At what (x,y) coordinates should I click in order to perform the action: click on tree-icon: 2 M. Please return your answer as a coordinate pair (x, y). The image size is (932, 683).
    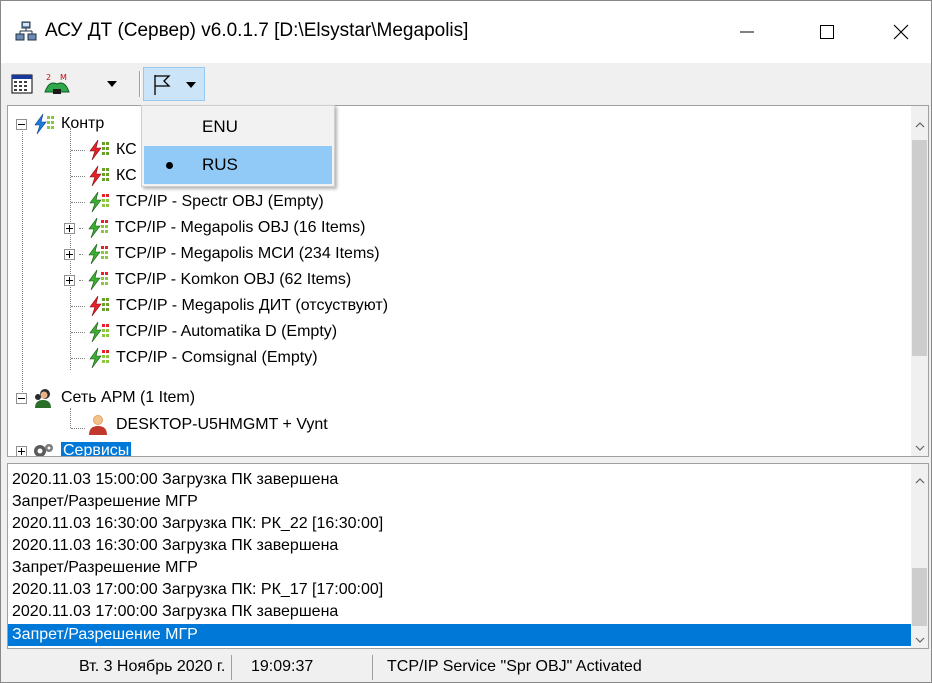
    Looking at the image, I should click on (57, 83).